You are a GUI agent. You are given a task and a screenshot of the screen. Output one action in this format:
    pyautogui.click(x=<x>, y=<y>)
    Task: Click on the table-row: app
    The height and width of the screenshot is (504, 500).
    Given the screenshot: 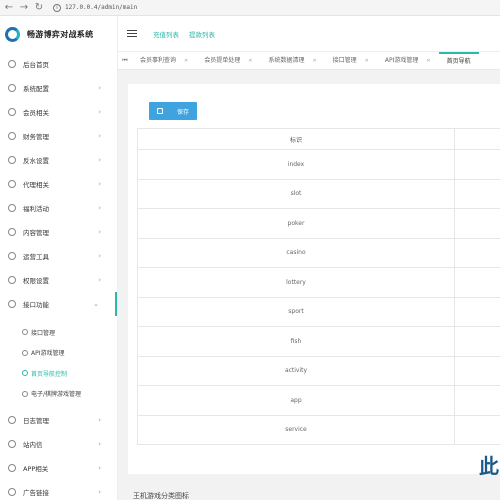 What is the action you would take?
    pyautogui.click(x=319, y=401)
    